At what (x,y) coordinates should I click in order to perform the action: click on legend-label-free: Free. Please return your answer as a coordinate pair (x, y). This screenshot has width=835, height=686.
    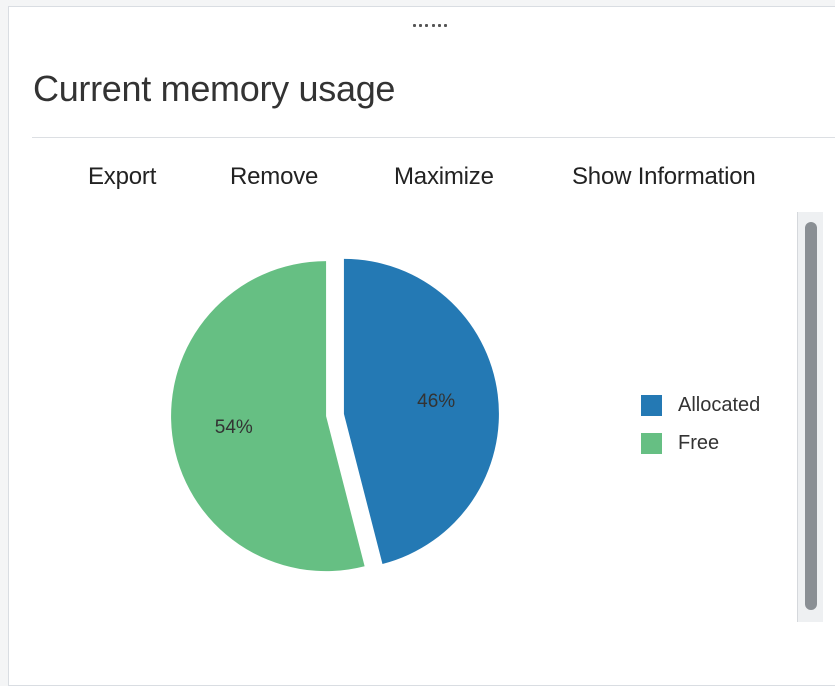
    Looking at the image, I should click on (699, 442).